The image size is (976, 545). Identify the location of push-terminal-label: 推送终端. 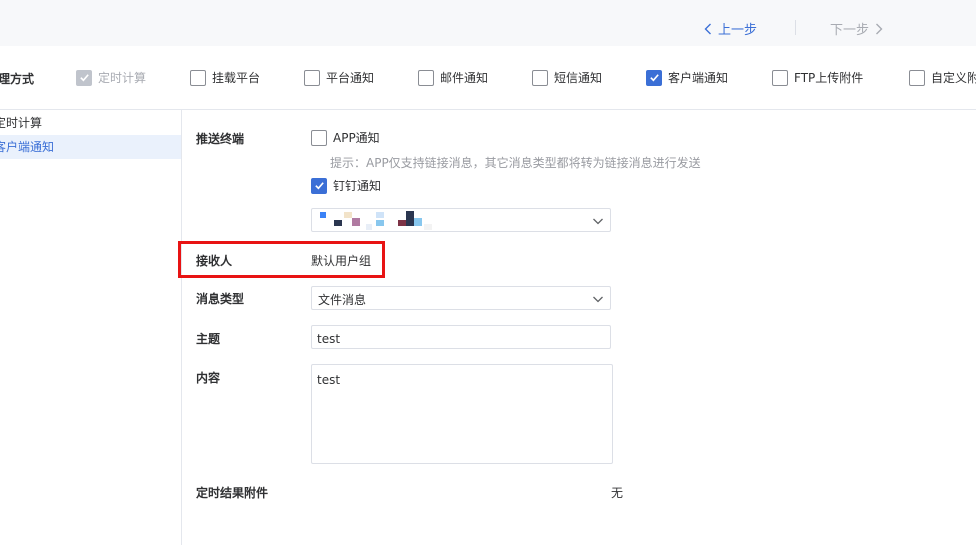
(220, 139).